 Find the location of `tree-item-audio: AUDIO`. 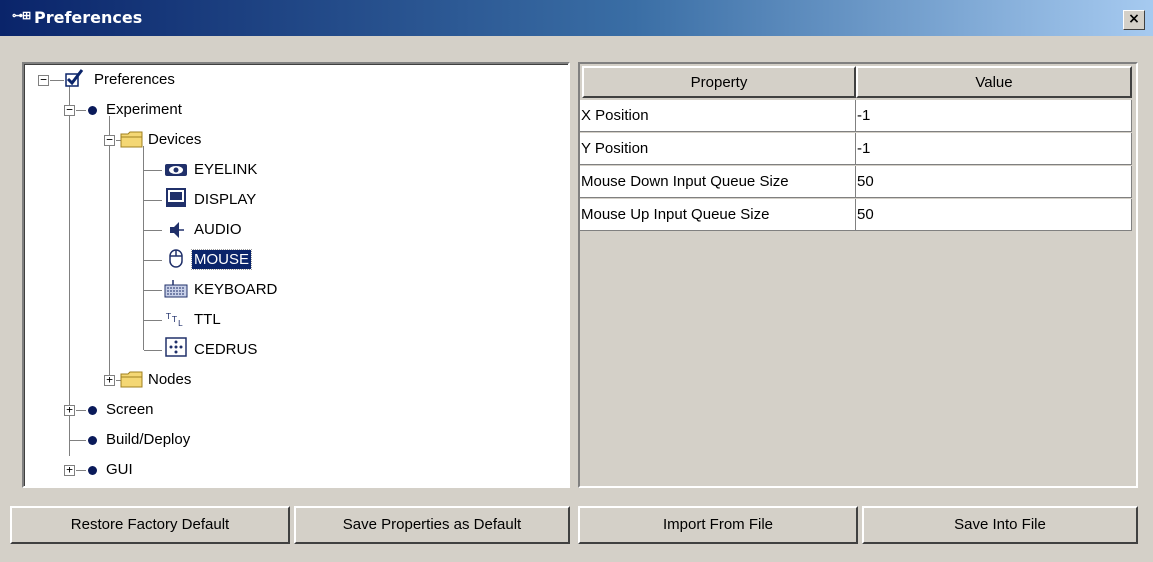

tree-item-audio: AUDIO is located at coordinates (294, 229).